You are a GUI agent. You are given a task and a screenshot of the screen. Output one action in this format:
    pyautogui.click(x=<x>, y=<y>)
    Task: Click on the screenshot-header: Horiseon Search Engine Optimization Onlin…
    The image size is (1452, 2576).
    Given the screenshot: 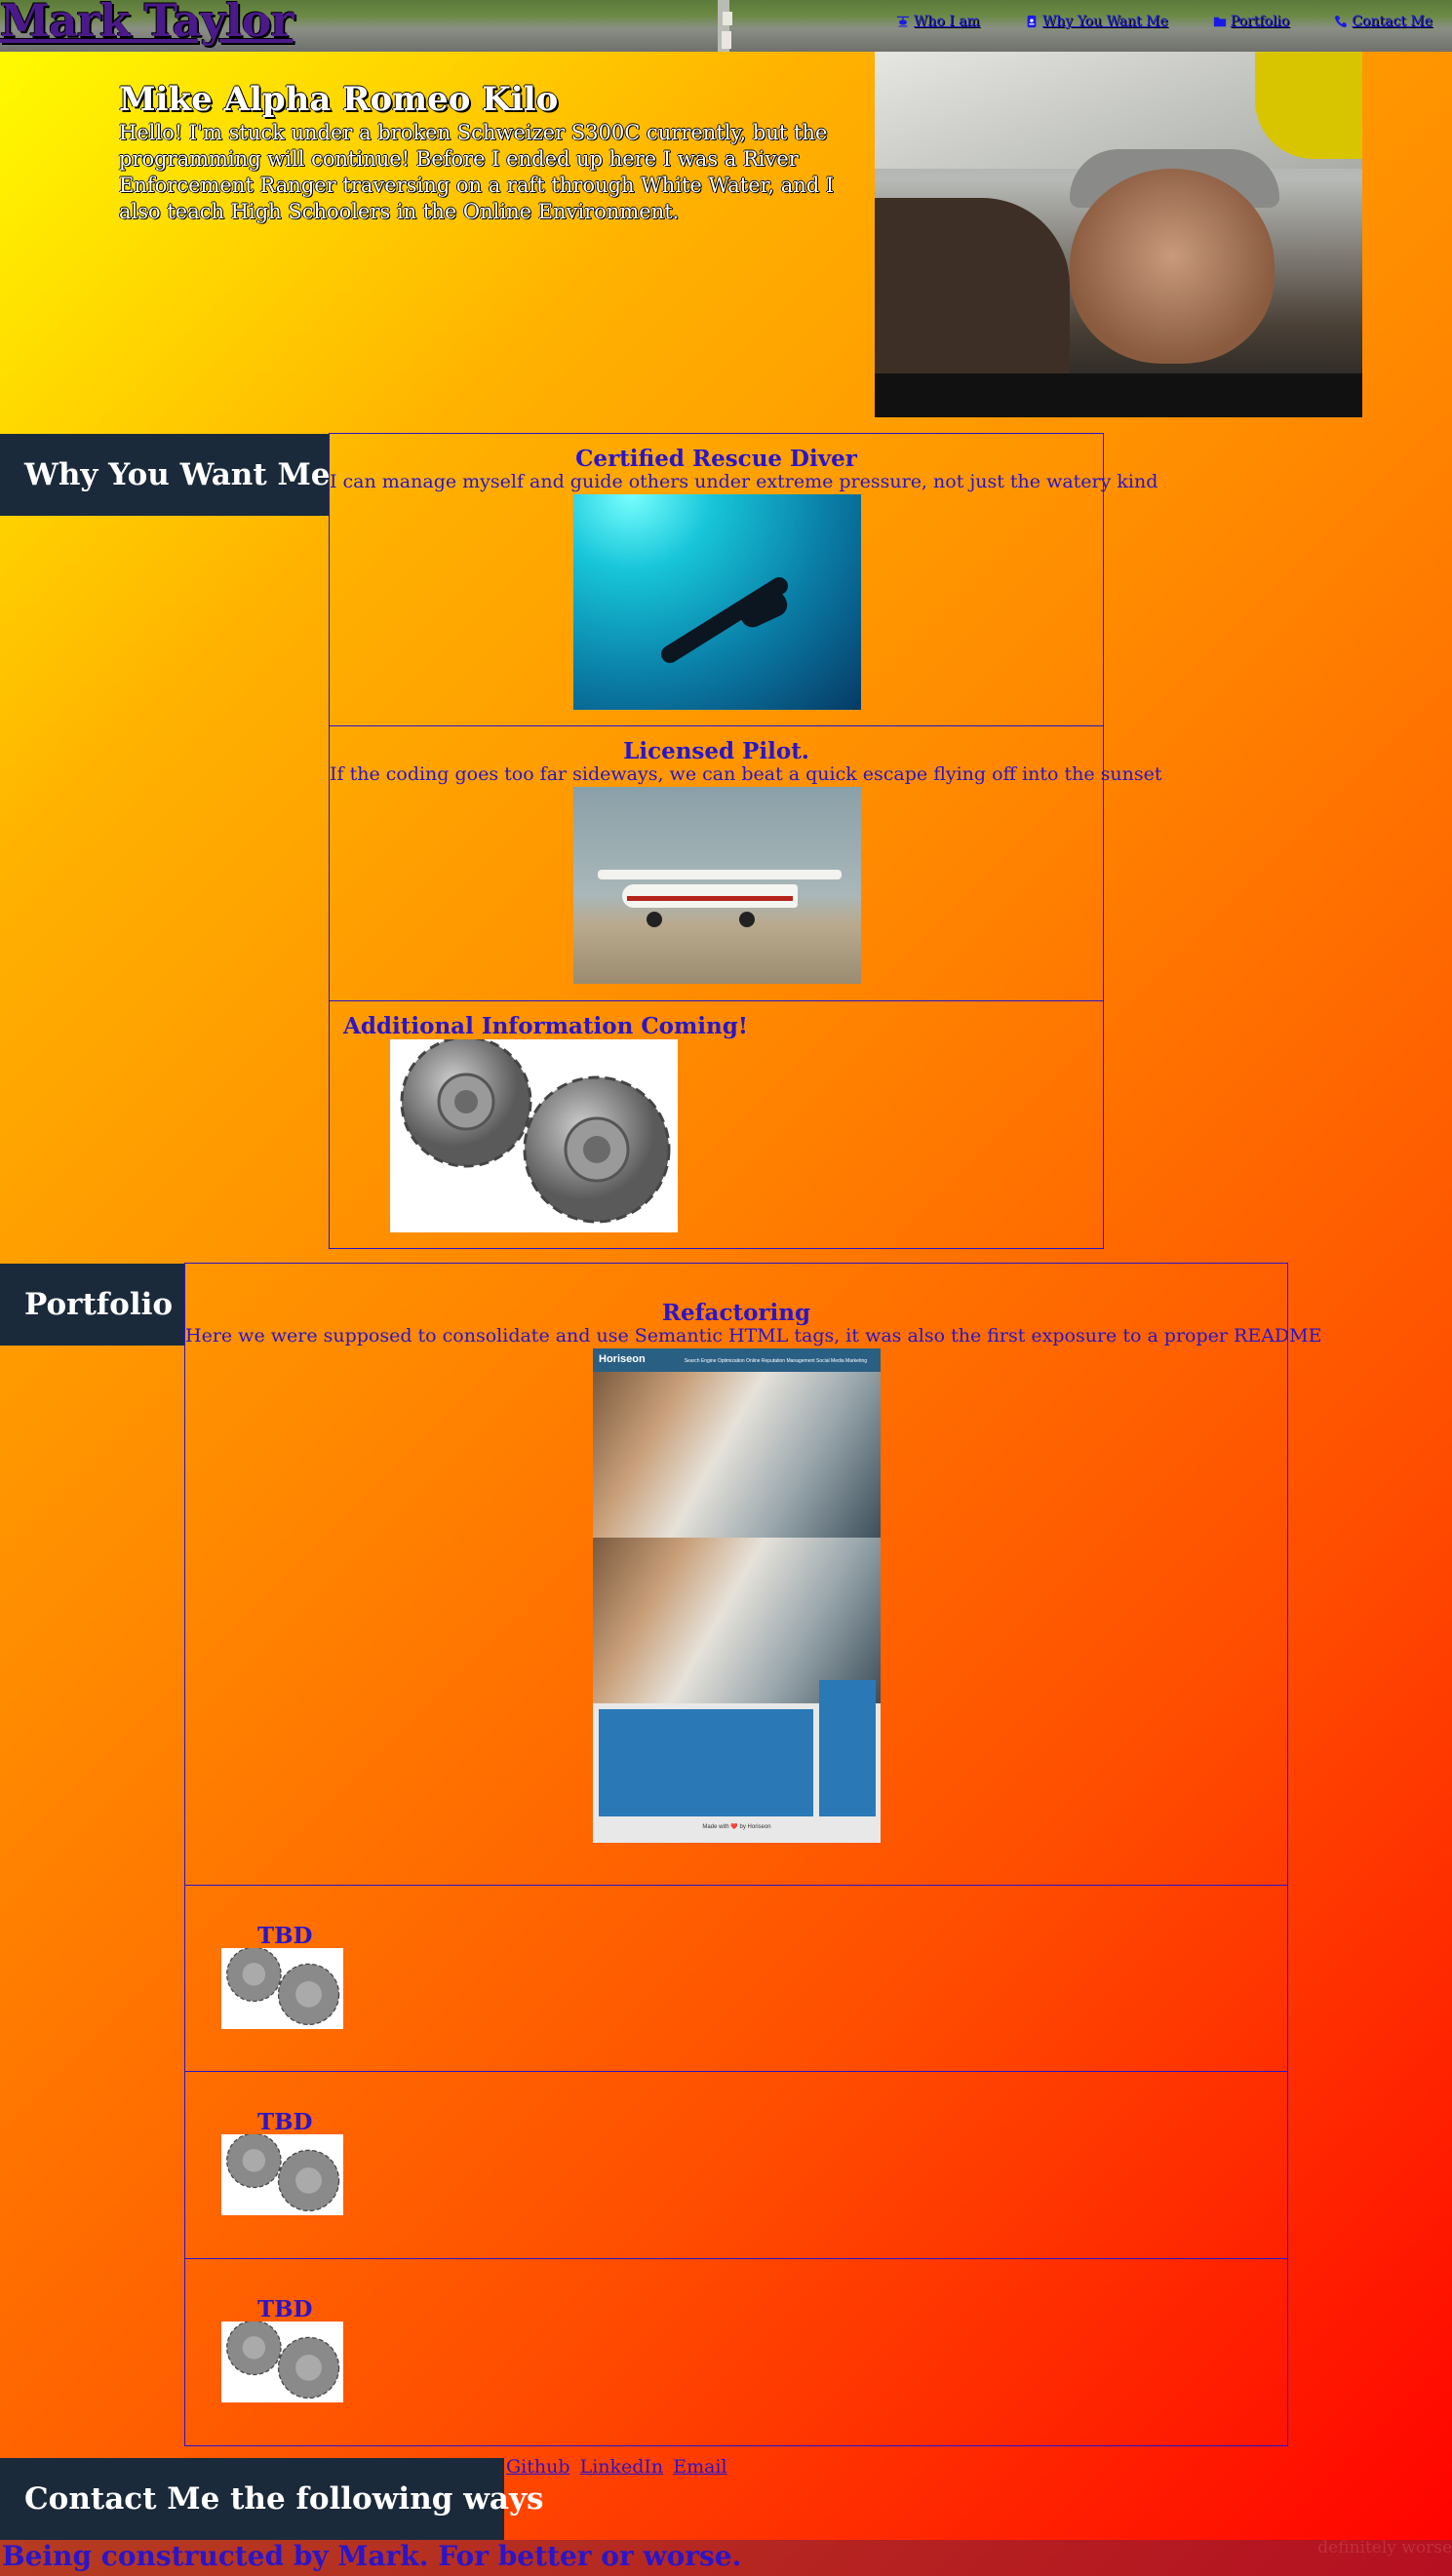 What is the action you would take?
    pyautogui.click(x=737, y=1360)
    